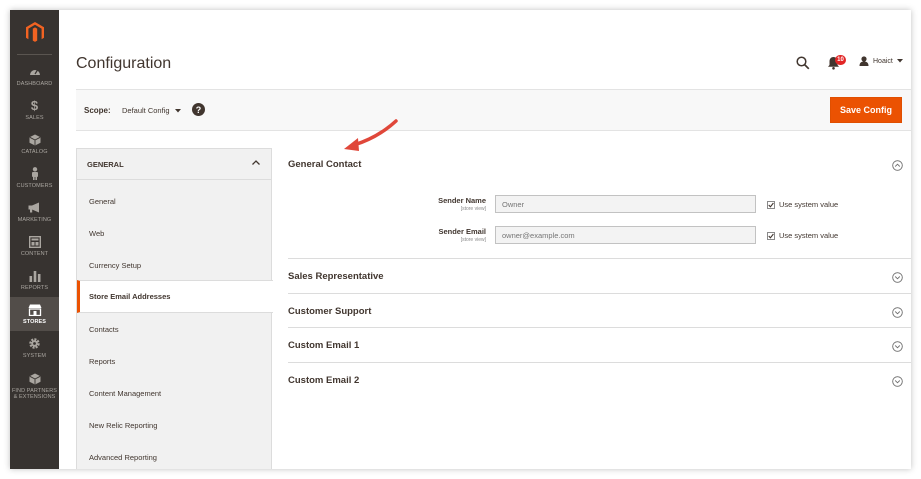 This screenshot has height=479, width=921. I want to click on box-icon, so click(35, 379).